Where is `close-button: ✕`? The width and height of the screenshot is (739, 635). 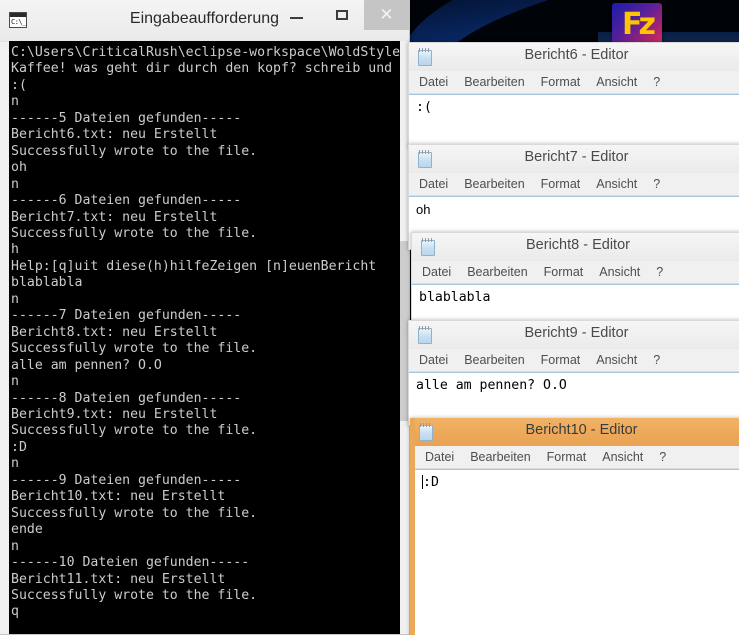
close-button: ✕ is located at coordinates (386, 15).